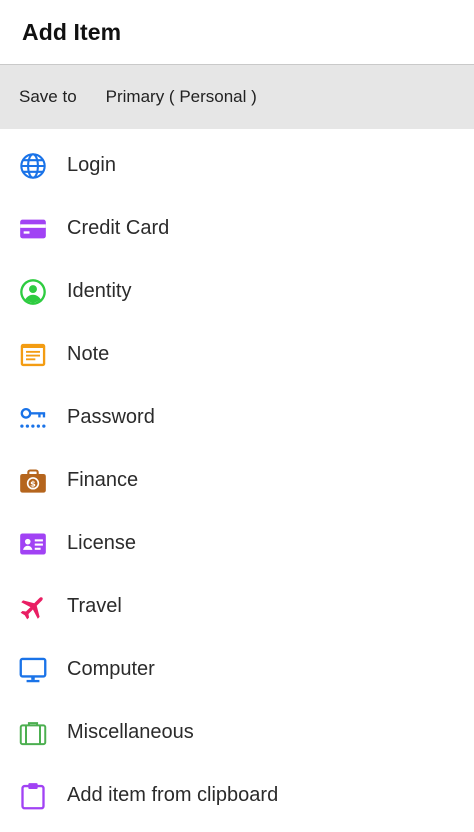 The width and height of the screenshot is (474, 832). Describe the element at coordinates (91, 165) in the screenshot. I see `item-label: Login` at that location.